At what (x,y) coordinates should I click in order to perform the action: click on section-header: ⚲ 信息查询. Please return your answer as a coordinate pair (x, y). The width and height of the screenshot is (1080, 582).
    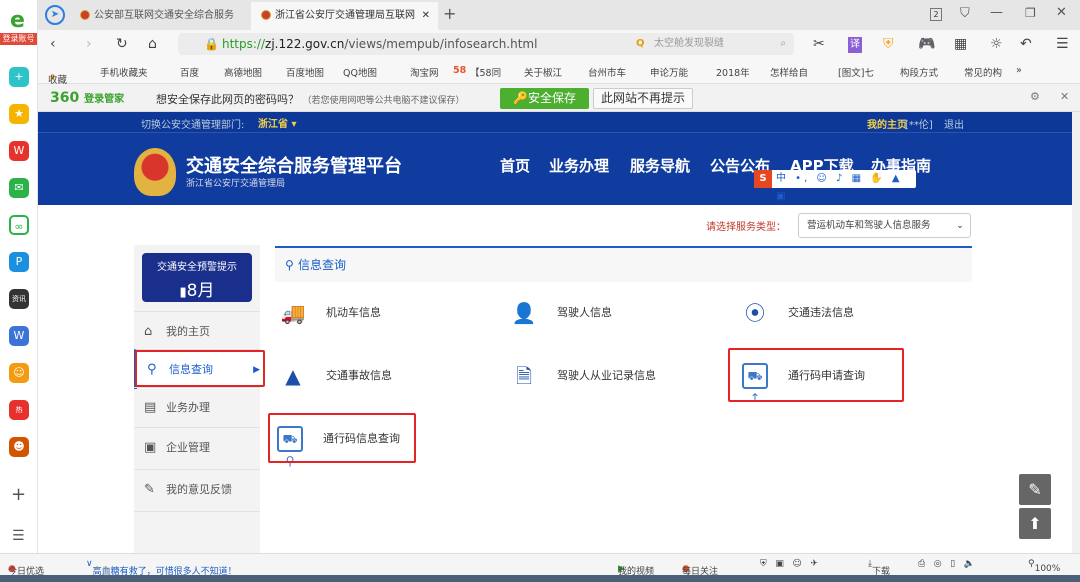
    Looking at the image, I should click on (623, 264).